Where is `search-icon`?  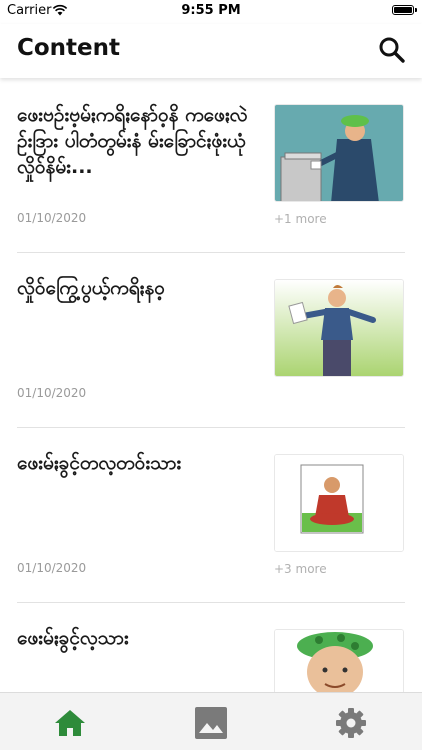 search-icon is located at coordinates (392, 50).